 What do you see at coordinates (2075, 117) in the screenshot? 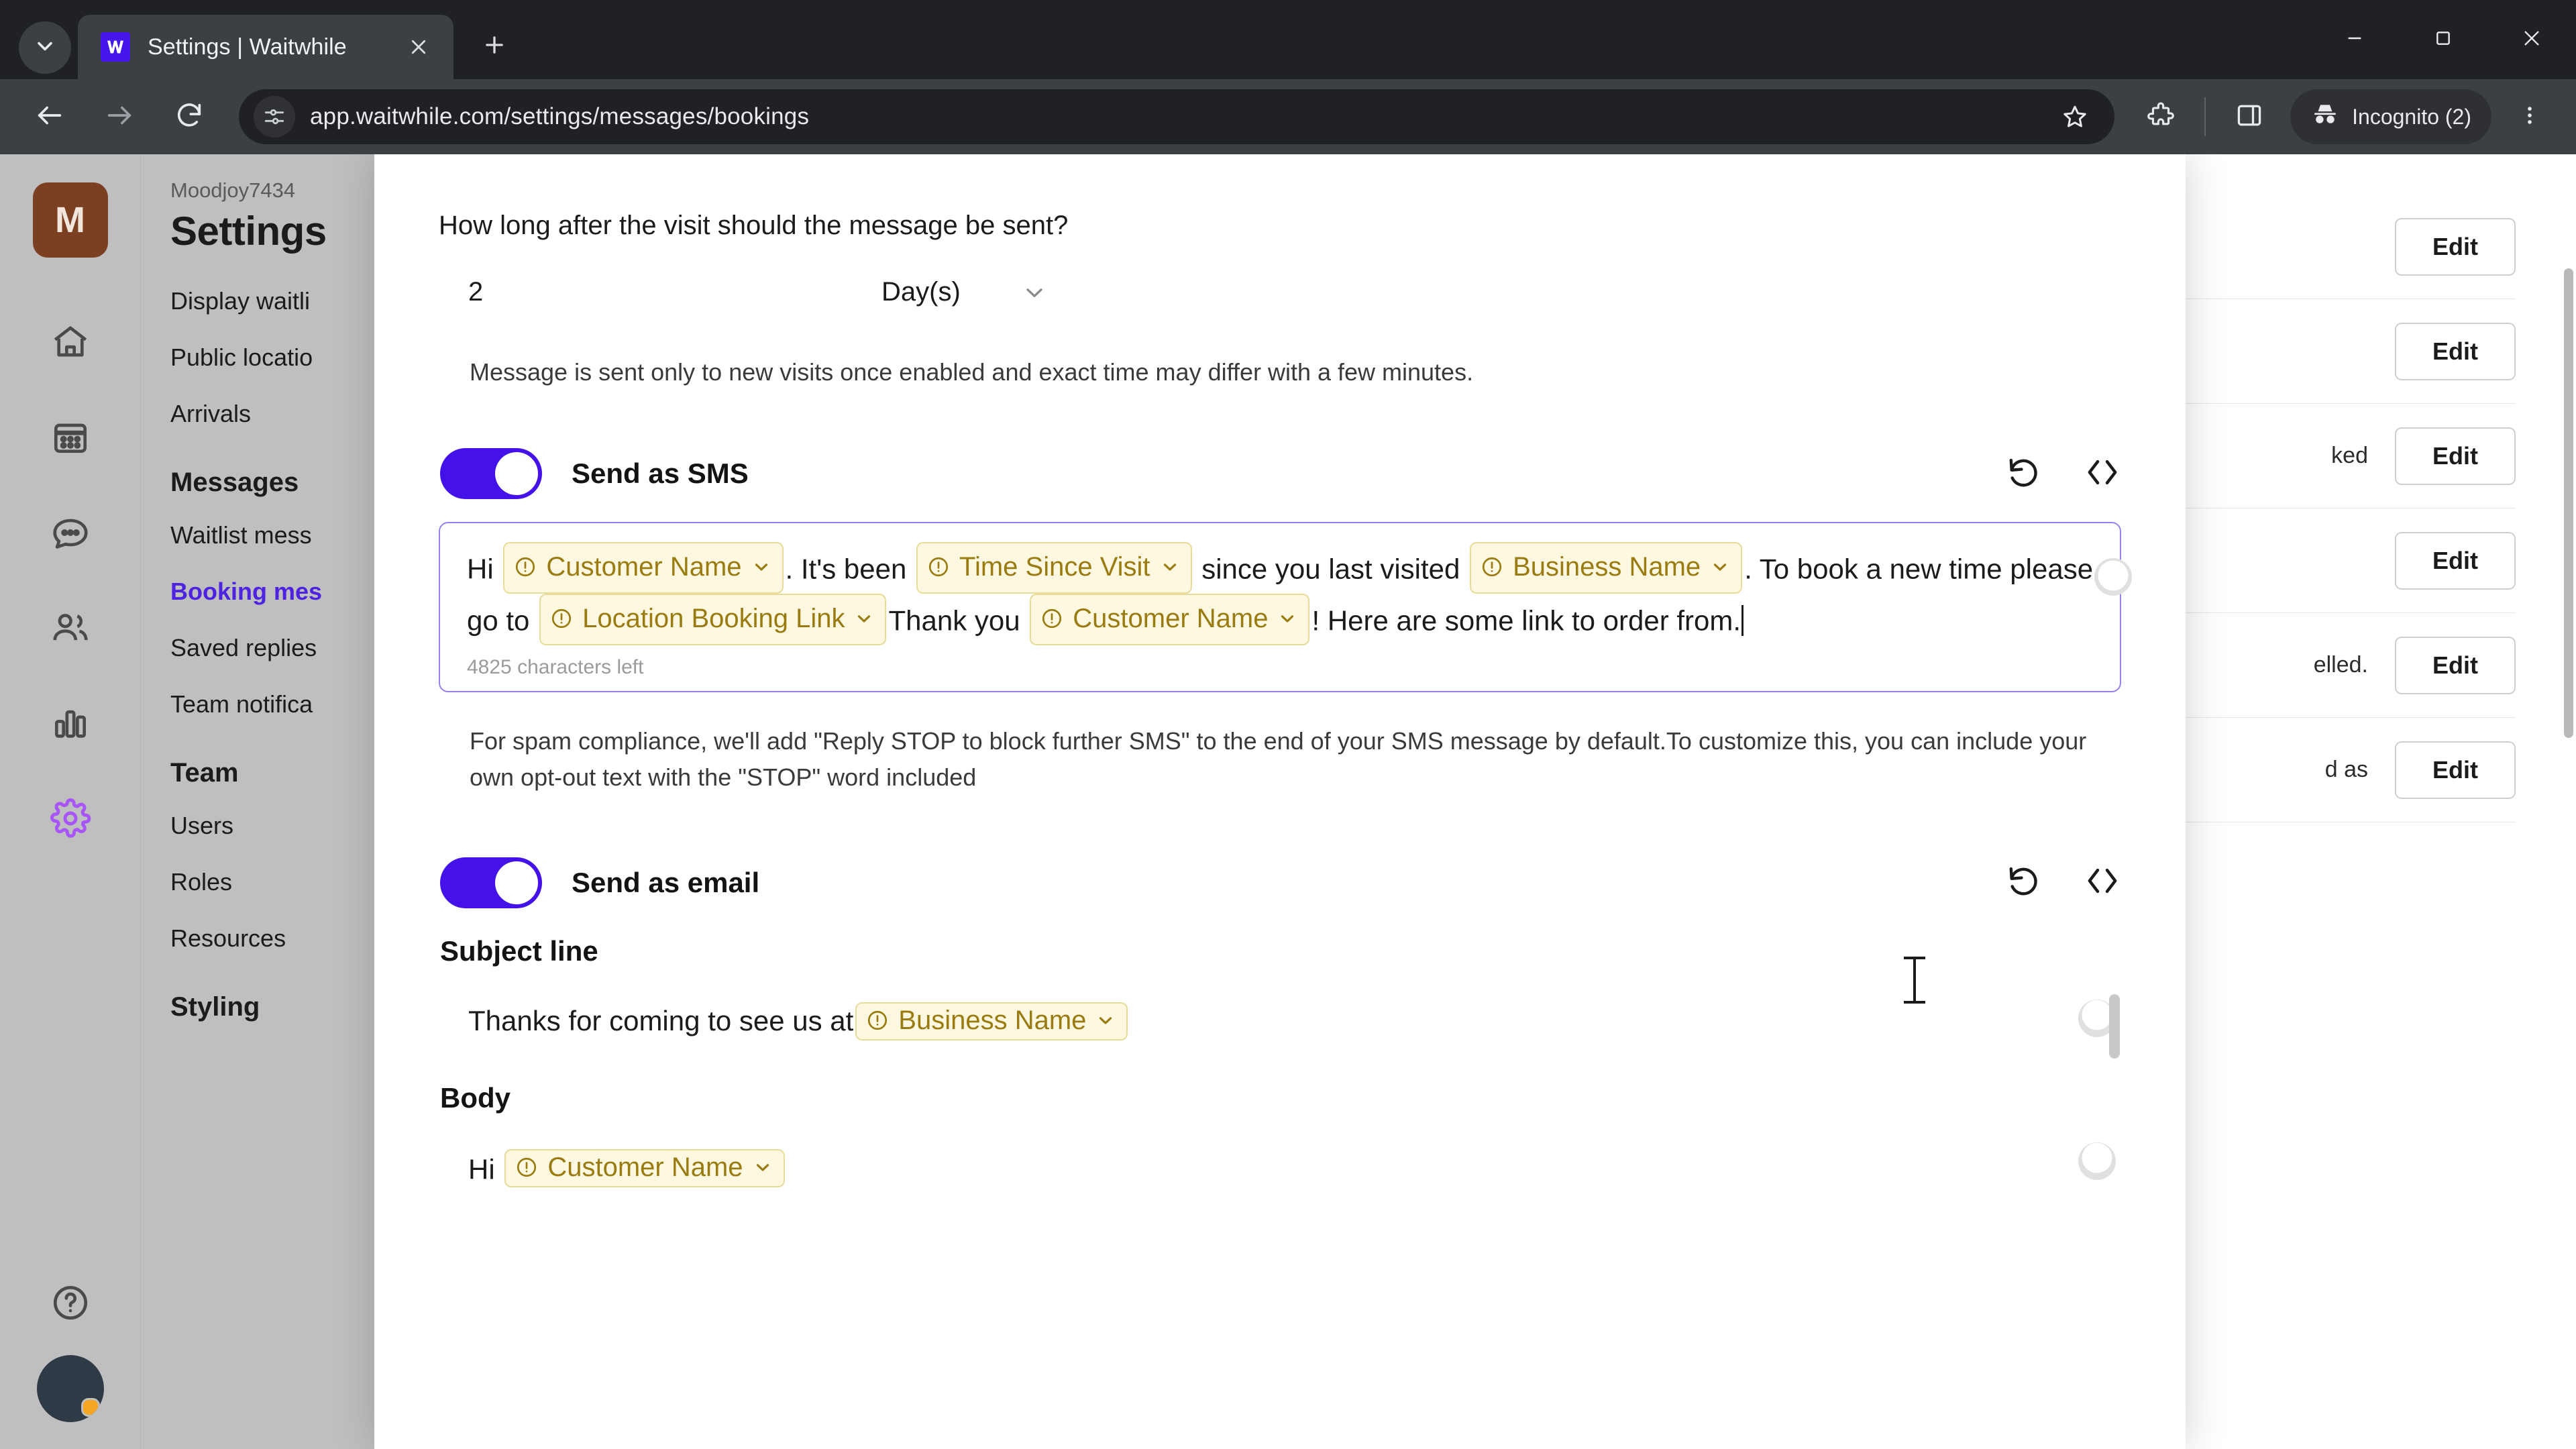
I see `star-icon` at bounding box center [2075, 117].